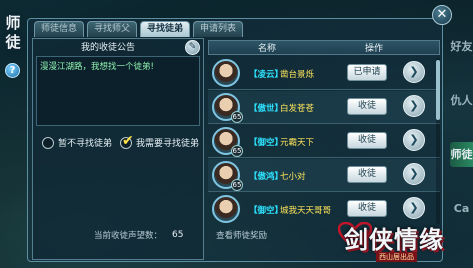 The height and width of the screenshot is (268, 473). I want to click on radio-not-seeking, so click(48, 142).